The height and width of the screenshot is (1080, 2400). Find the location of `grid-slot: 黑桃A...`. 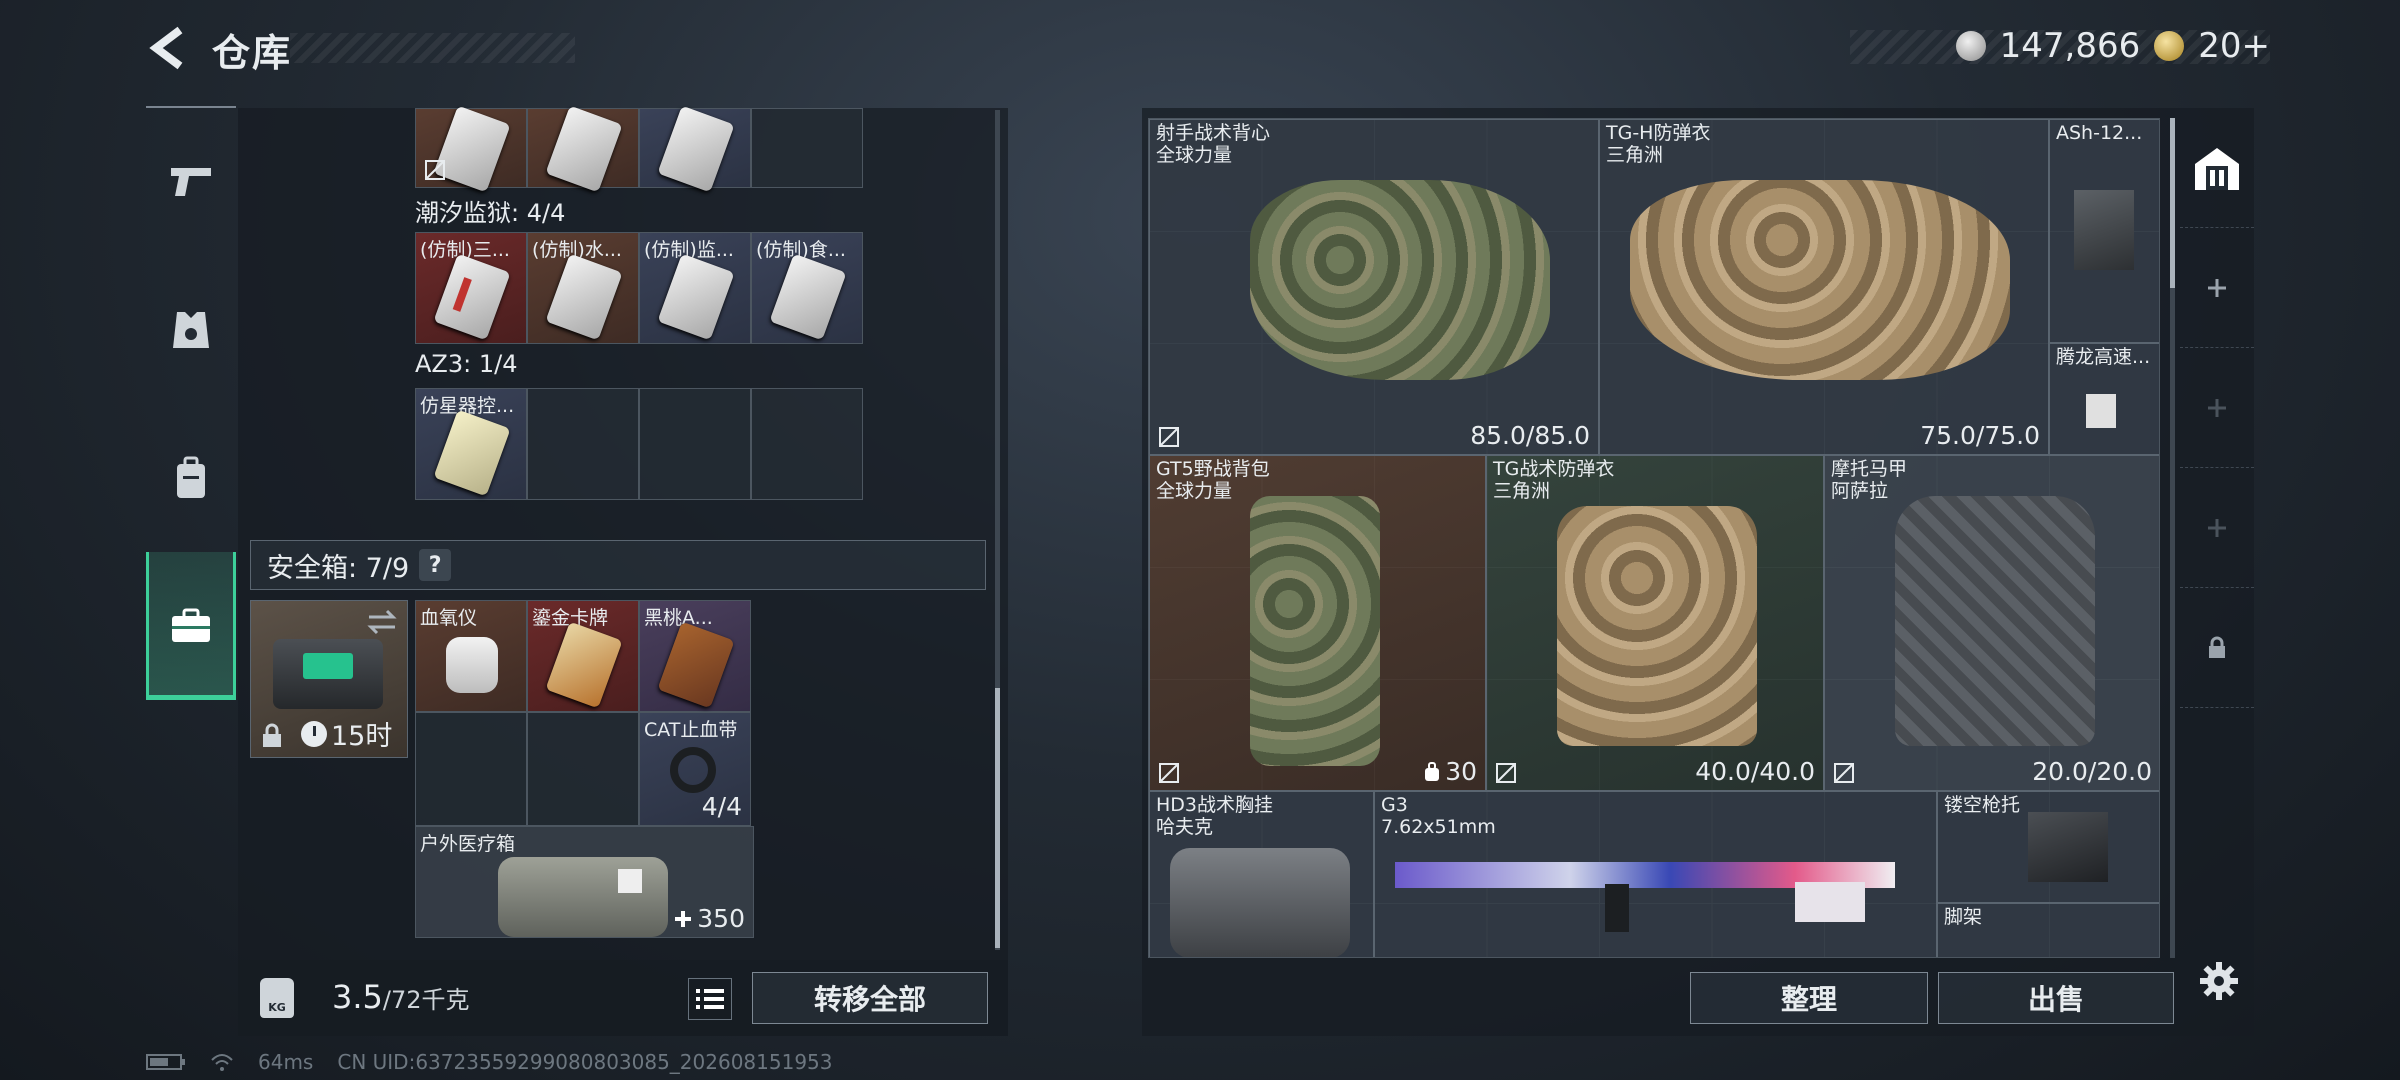

grid-slot: 黑桃A... is located at coordinates (695, 656).